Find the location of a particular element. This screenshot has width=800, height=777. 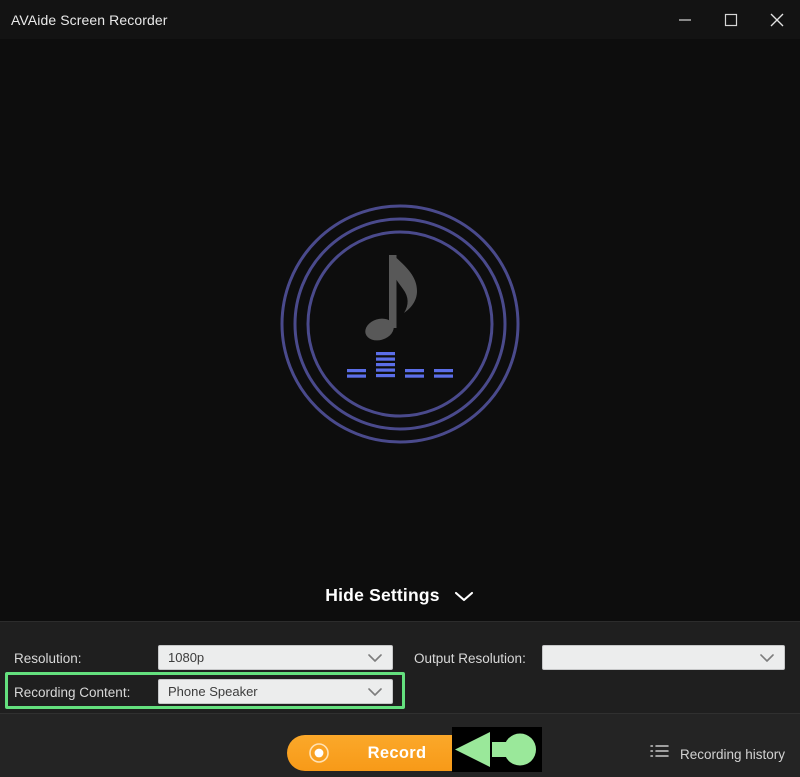

recording-history-button: Recording history is located at coordinates (717, 754).